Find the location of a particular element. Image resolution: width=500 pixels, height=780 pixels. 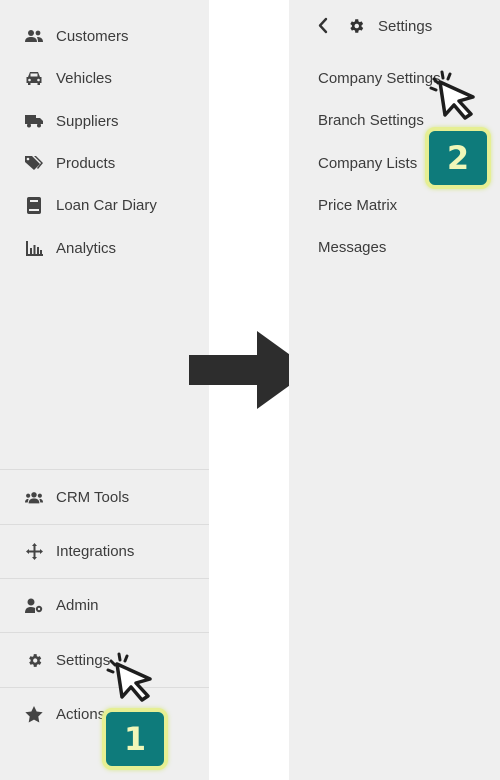

sidebar-item-integrations: Integrations is located at coordinates (104, 551).